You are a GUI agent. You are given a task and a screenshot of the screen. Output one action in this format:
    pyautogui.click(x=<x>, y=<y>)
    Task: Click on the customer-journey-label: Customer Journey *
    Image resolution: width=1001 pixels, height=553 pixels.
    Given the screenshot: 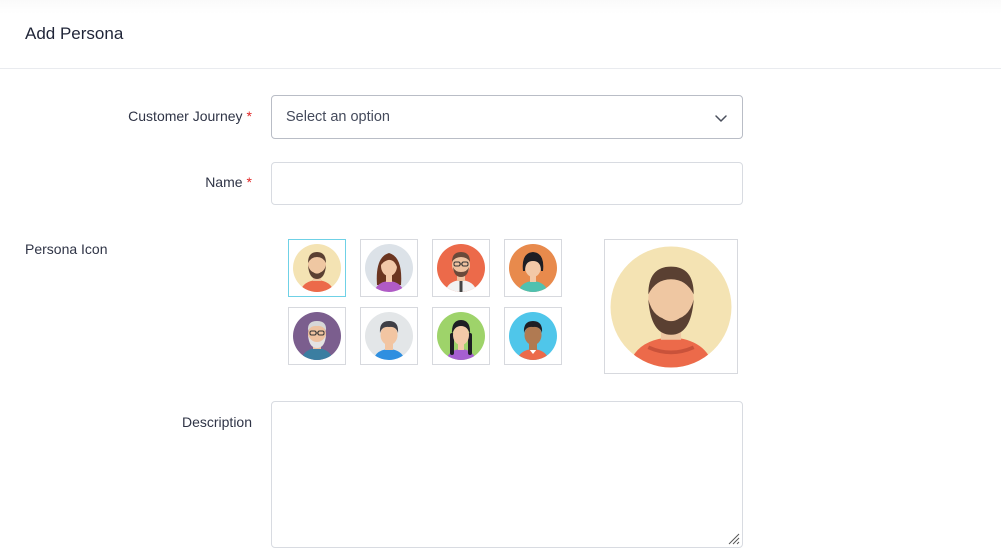 What is the action you would take?
    pyautogui.click(x=190, y=116)
    